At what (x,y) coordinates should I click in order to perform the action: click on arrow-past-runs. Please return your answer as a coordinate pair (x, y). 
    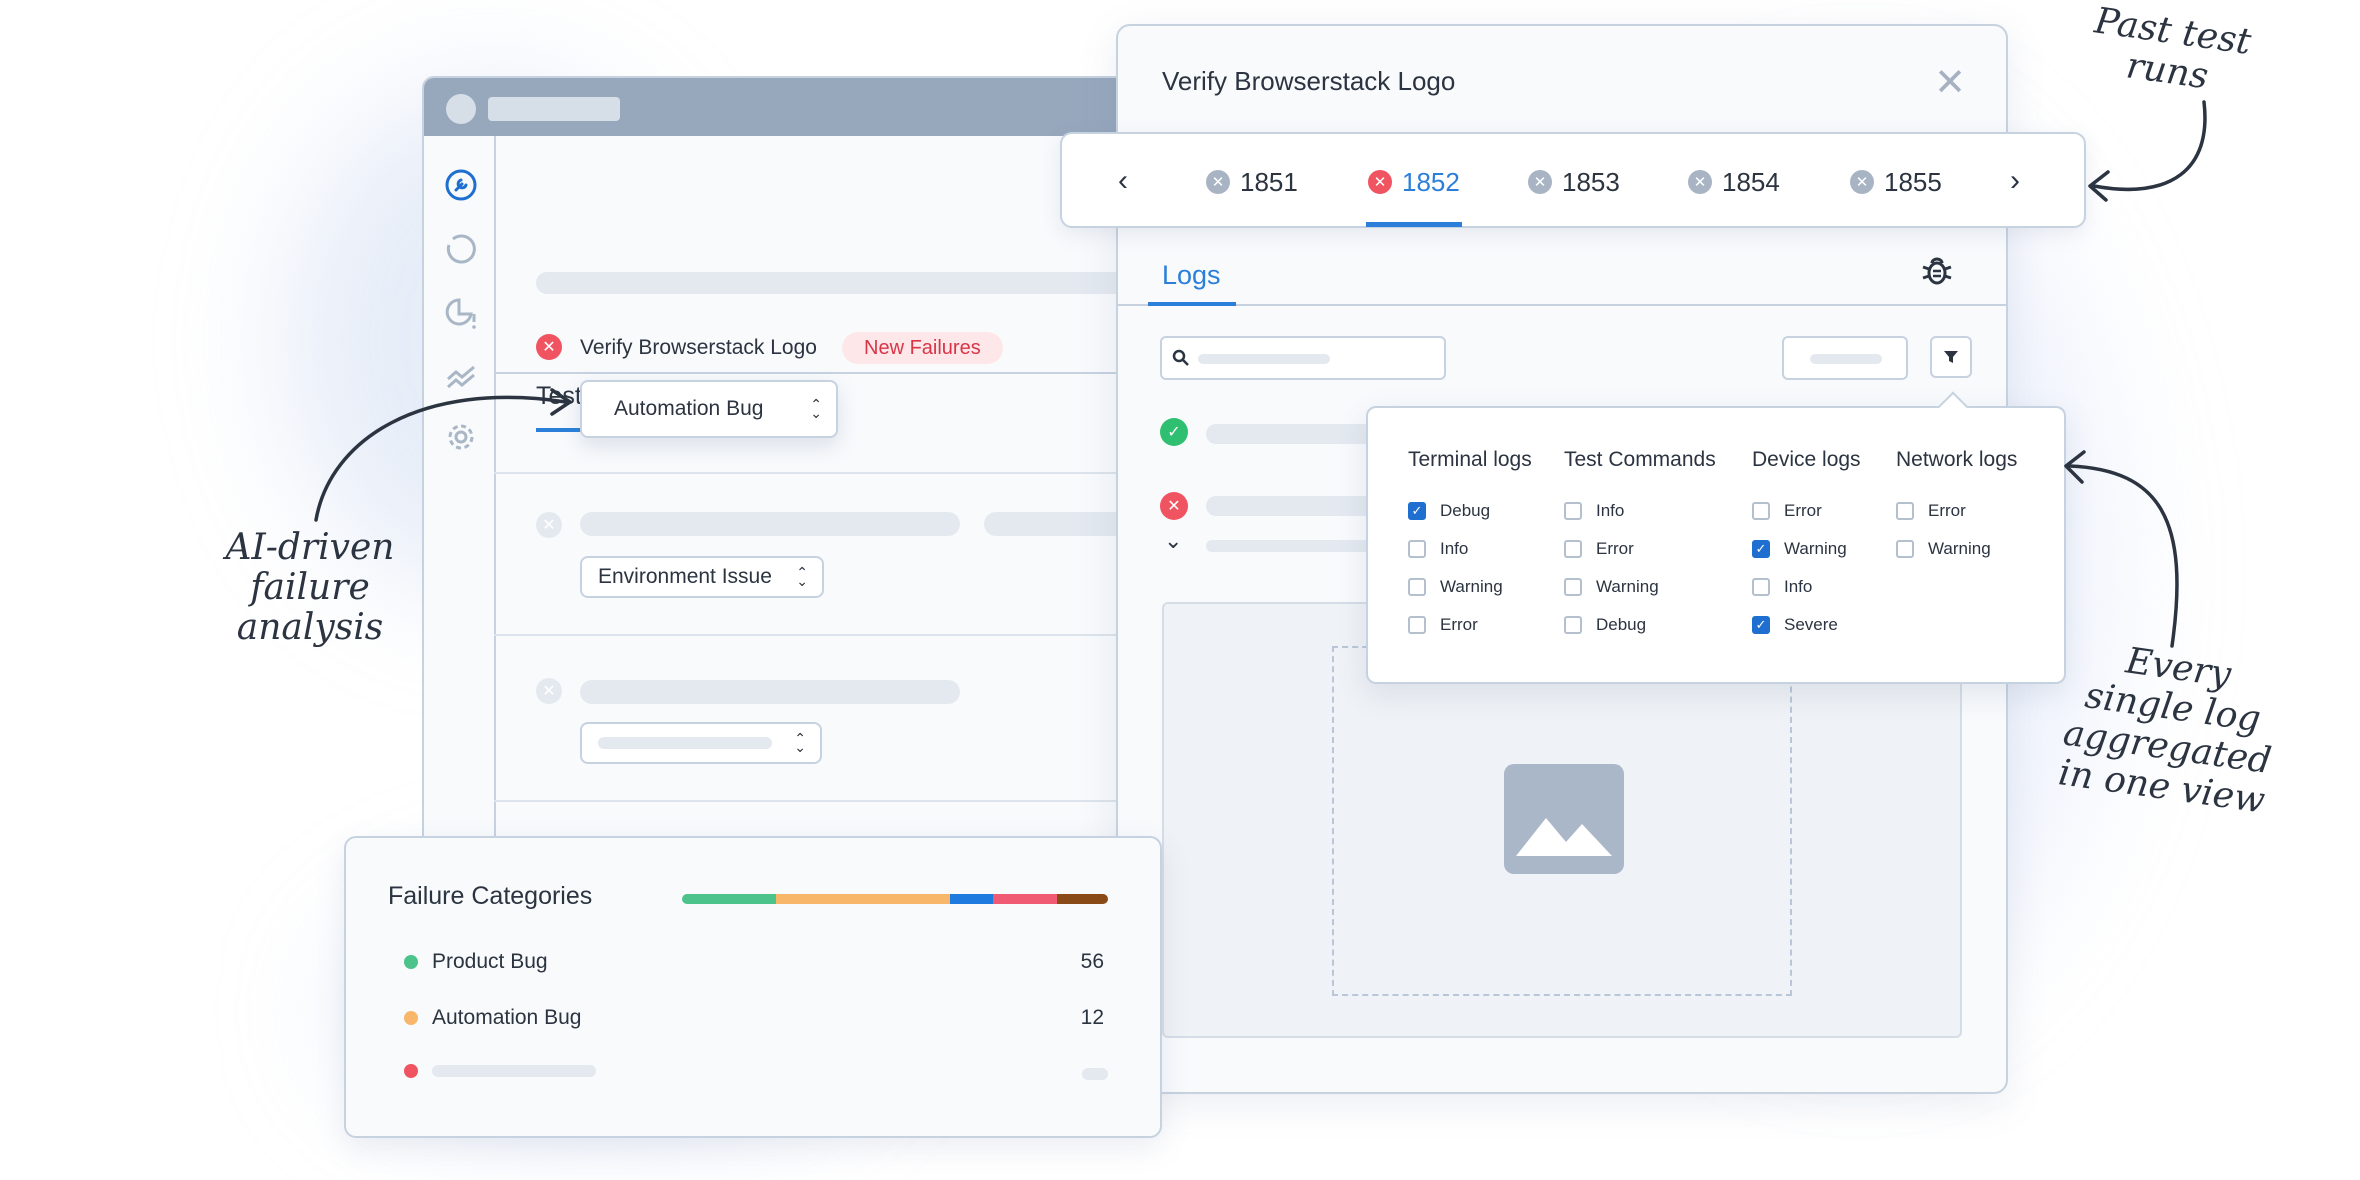
    Looking at the image, I should click on (2149, 146).